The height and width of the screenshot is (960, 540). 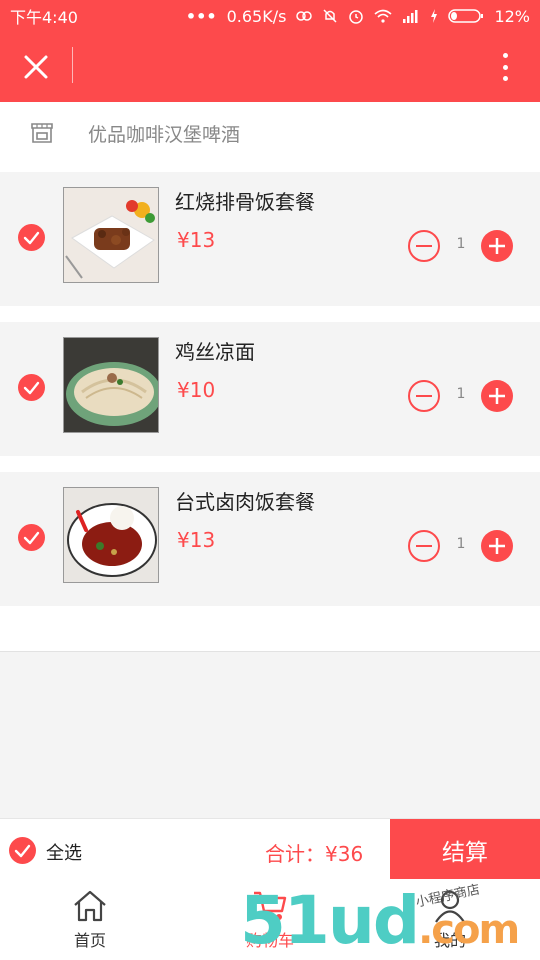 What do you see at coordinates (245, 202) in the screenshot?
I see `item-name: 红烧排骨饭套餐` at bounding box center [245, 202].